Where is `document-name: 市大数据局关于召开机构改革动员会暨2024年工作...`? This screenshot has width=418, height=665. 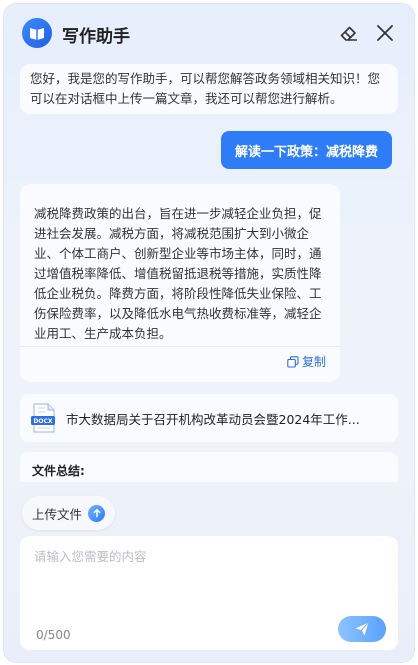 document-name: 市大数据局关于召开机构改革动员会暨2024年工作... is located at coordinates (213, 419).